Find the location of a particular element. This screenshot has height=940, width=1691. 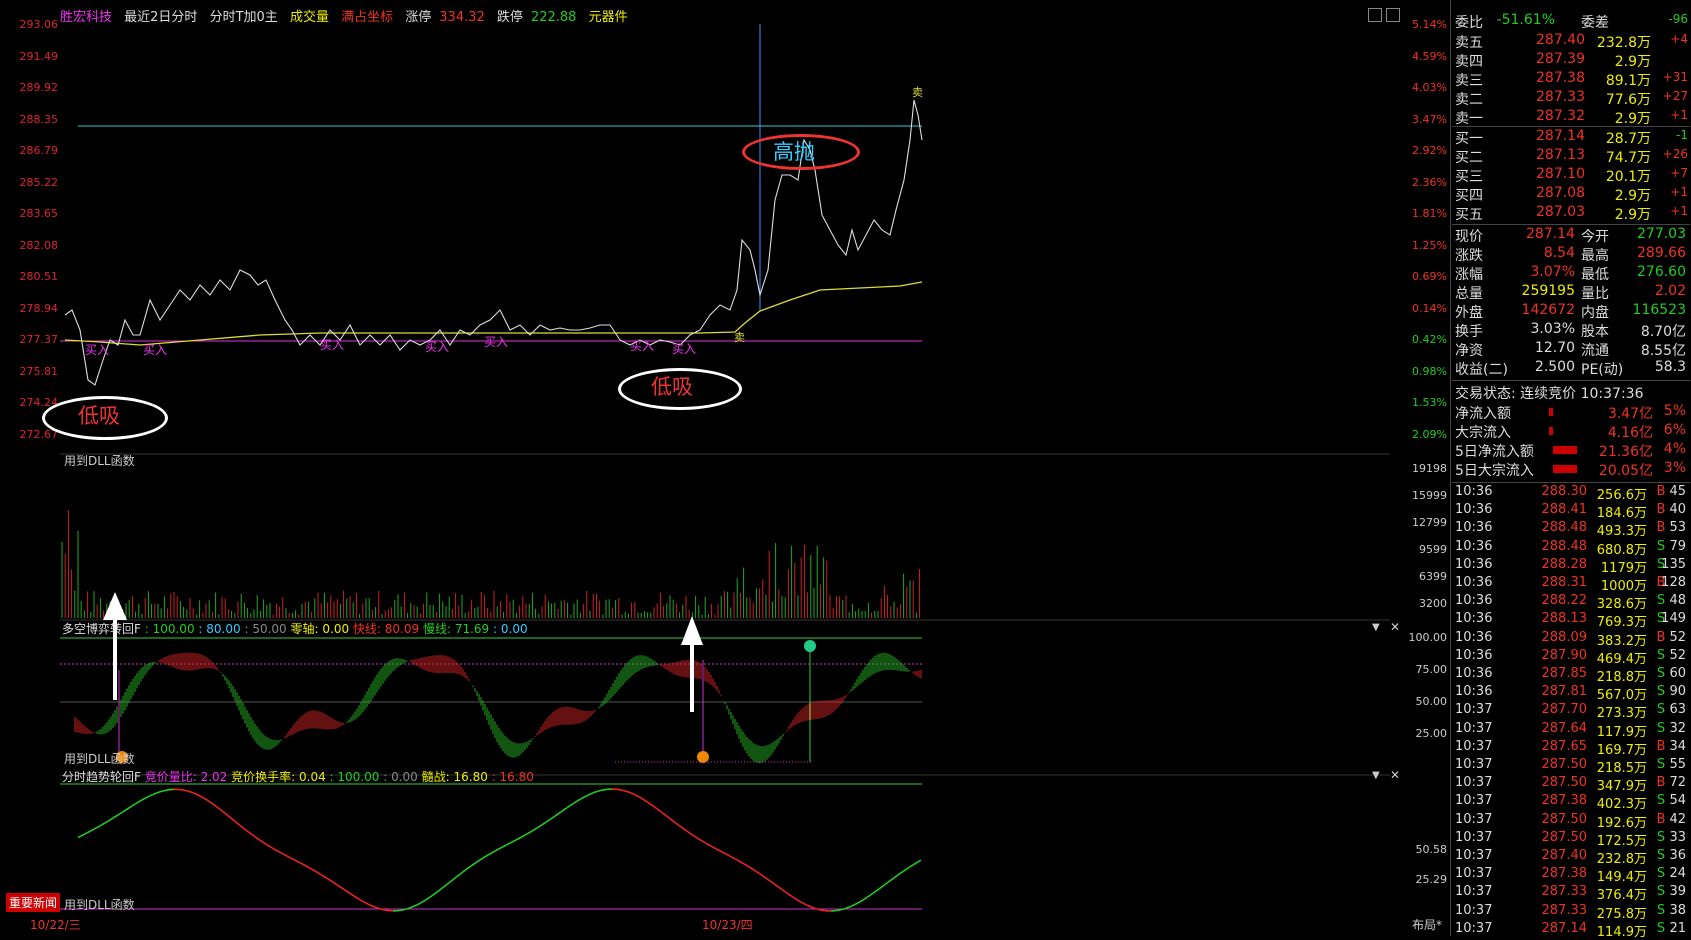

tick-row: 10:36288.48680.8万S79 is located at coordinates (1571, 548).